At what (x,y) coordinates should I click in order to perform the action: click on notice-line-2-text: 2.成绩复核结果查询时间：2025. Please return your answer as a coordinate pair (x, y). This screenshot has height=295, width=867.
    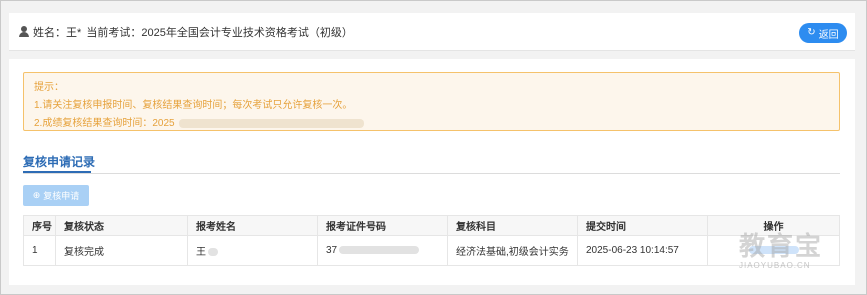
    Looking at the image, I should click on (104, 123).